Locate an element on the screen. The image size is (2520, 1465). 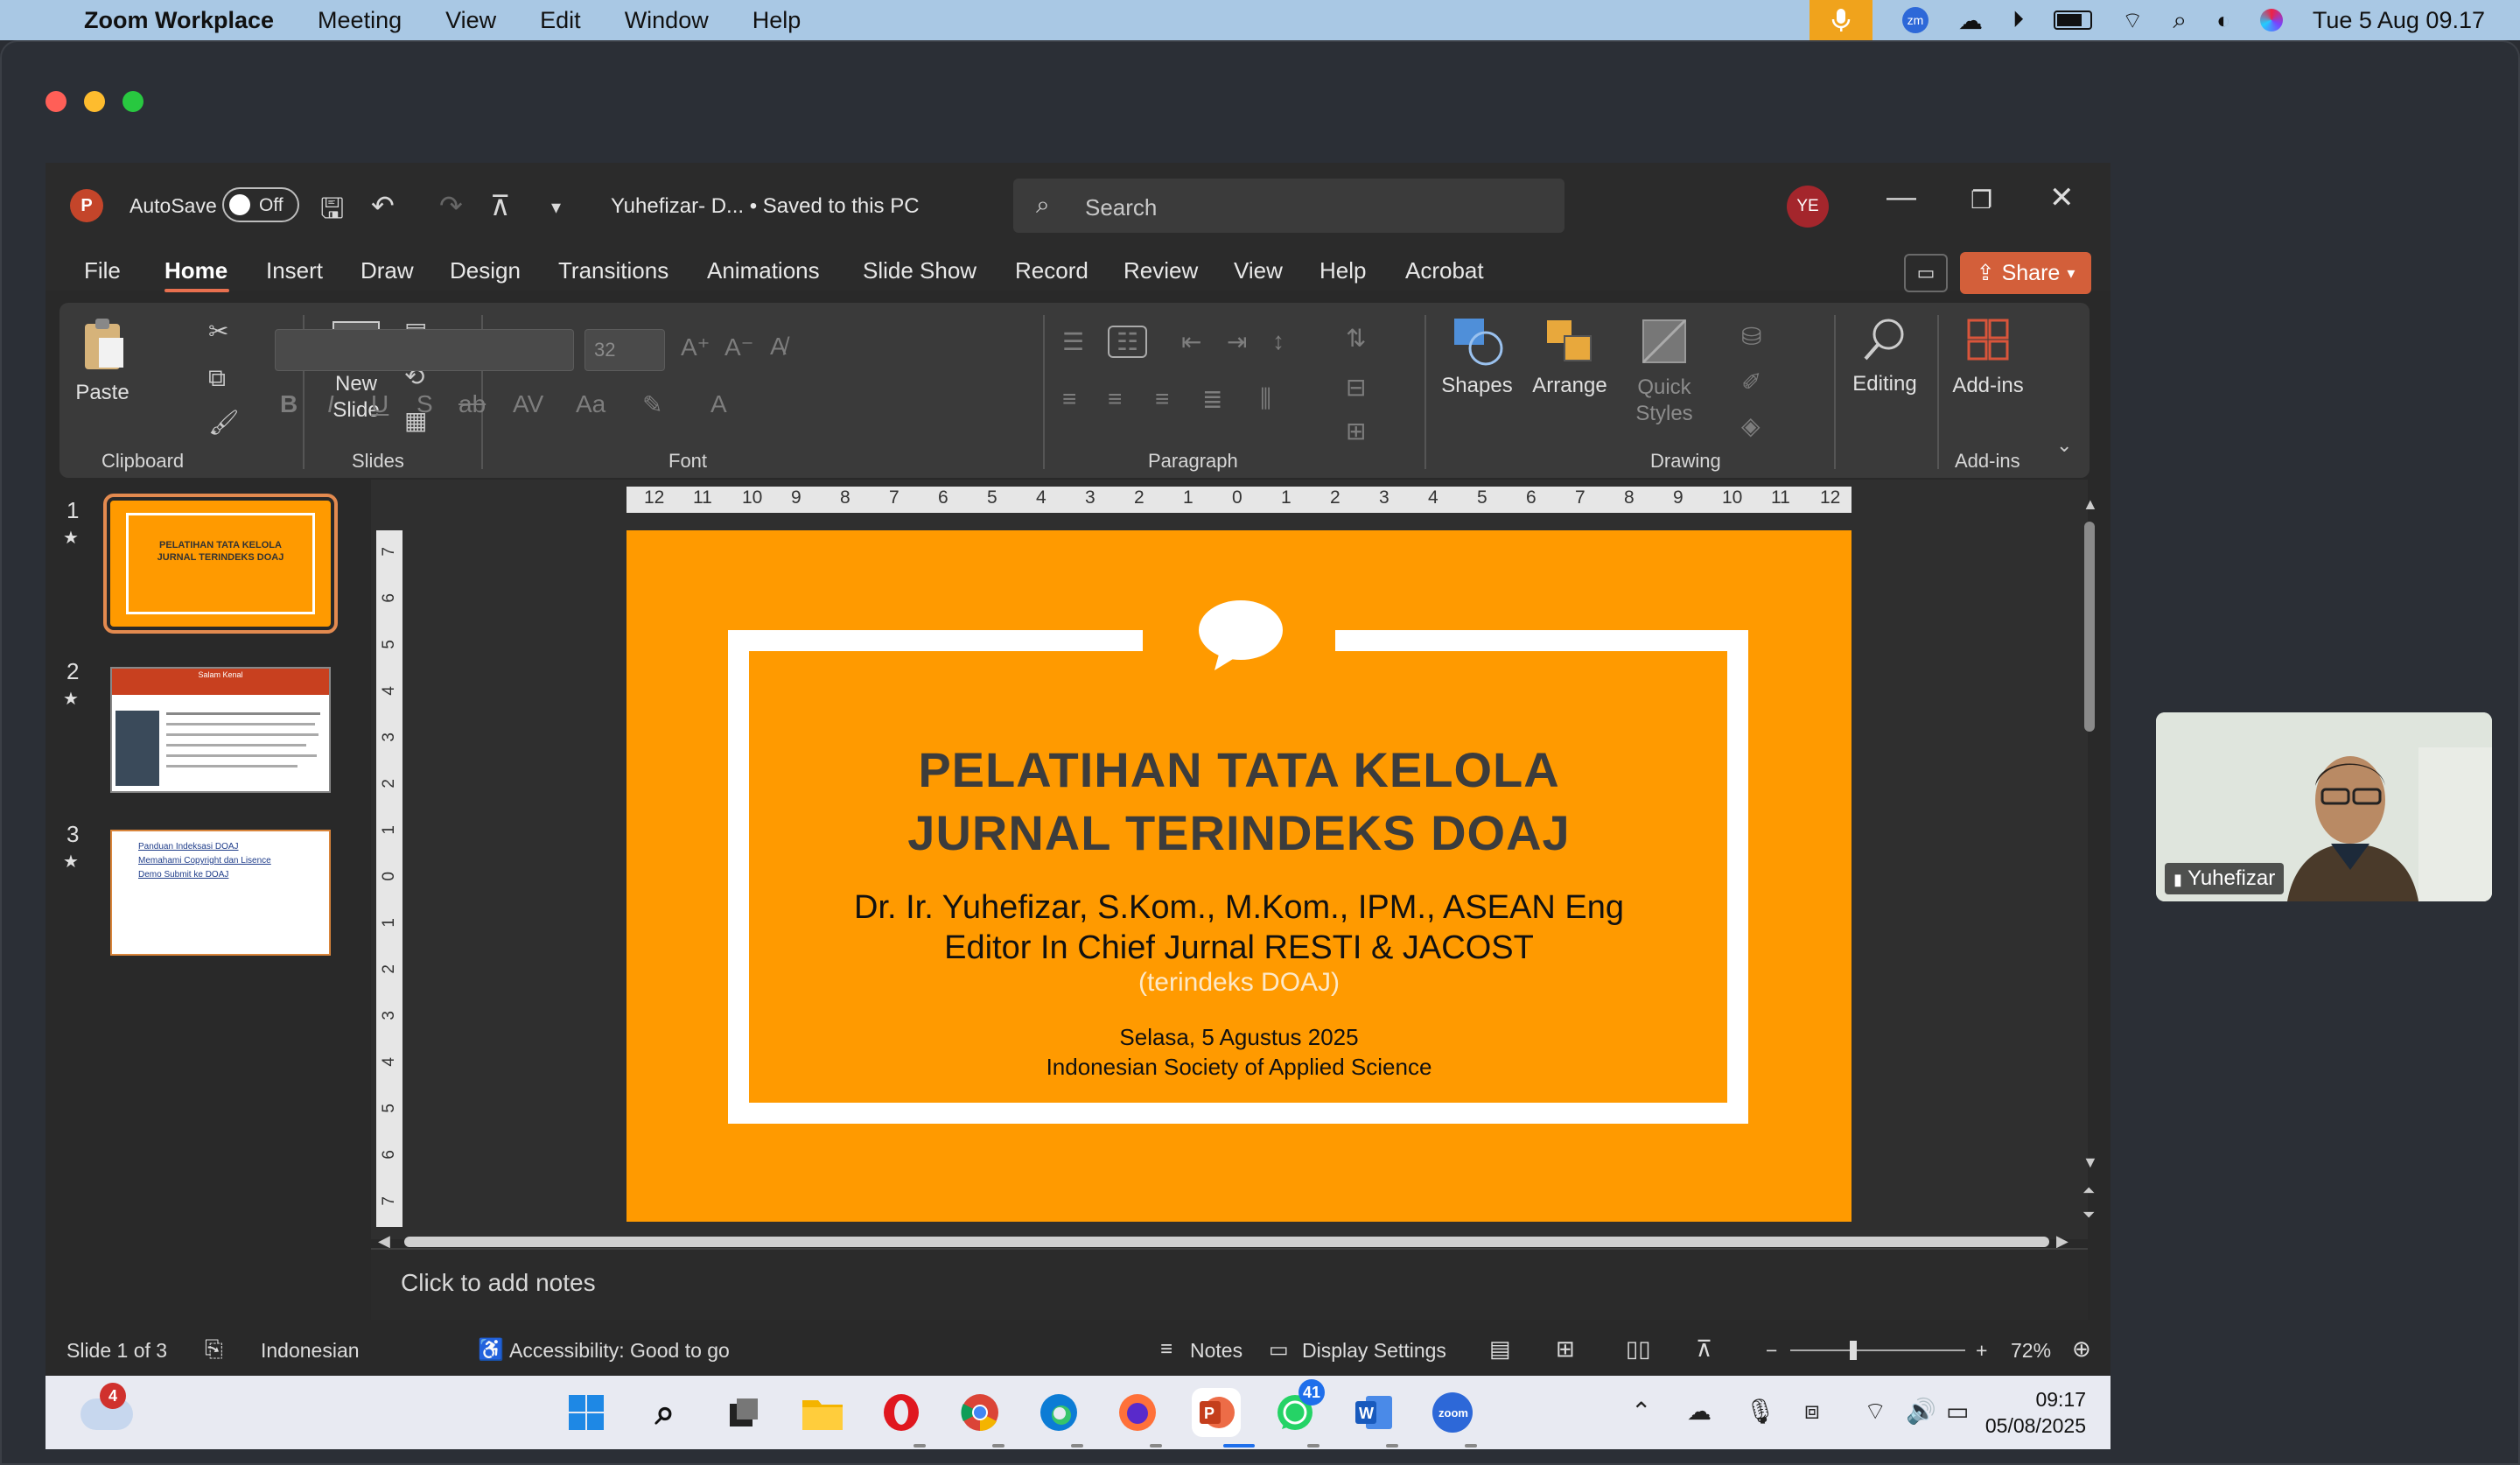
prev-slide-icon: ⏶ is located at coordinates (2088, 1190).